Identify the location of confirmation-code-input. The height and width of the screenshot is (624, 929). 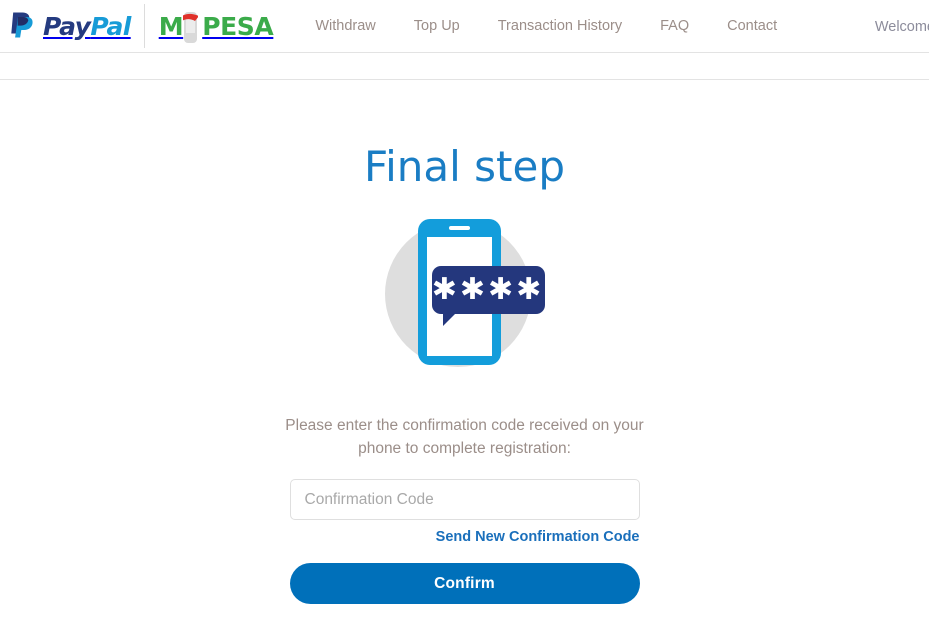
(464, 499).